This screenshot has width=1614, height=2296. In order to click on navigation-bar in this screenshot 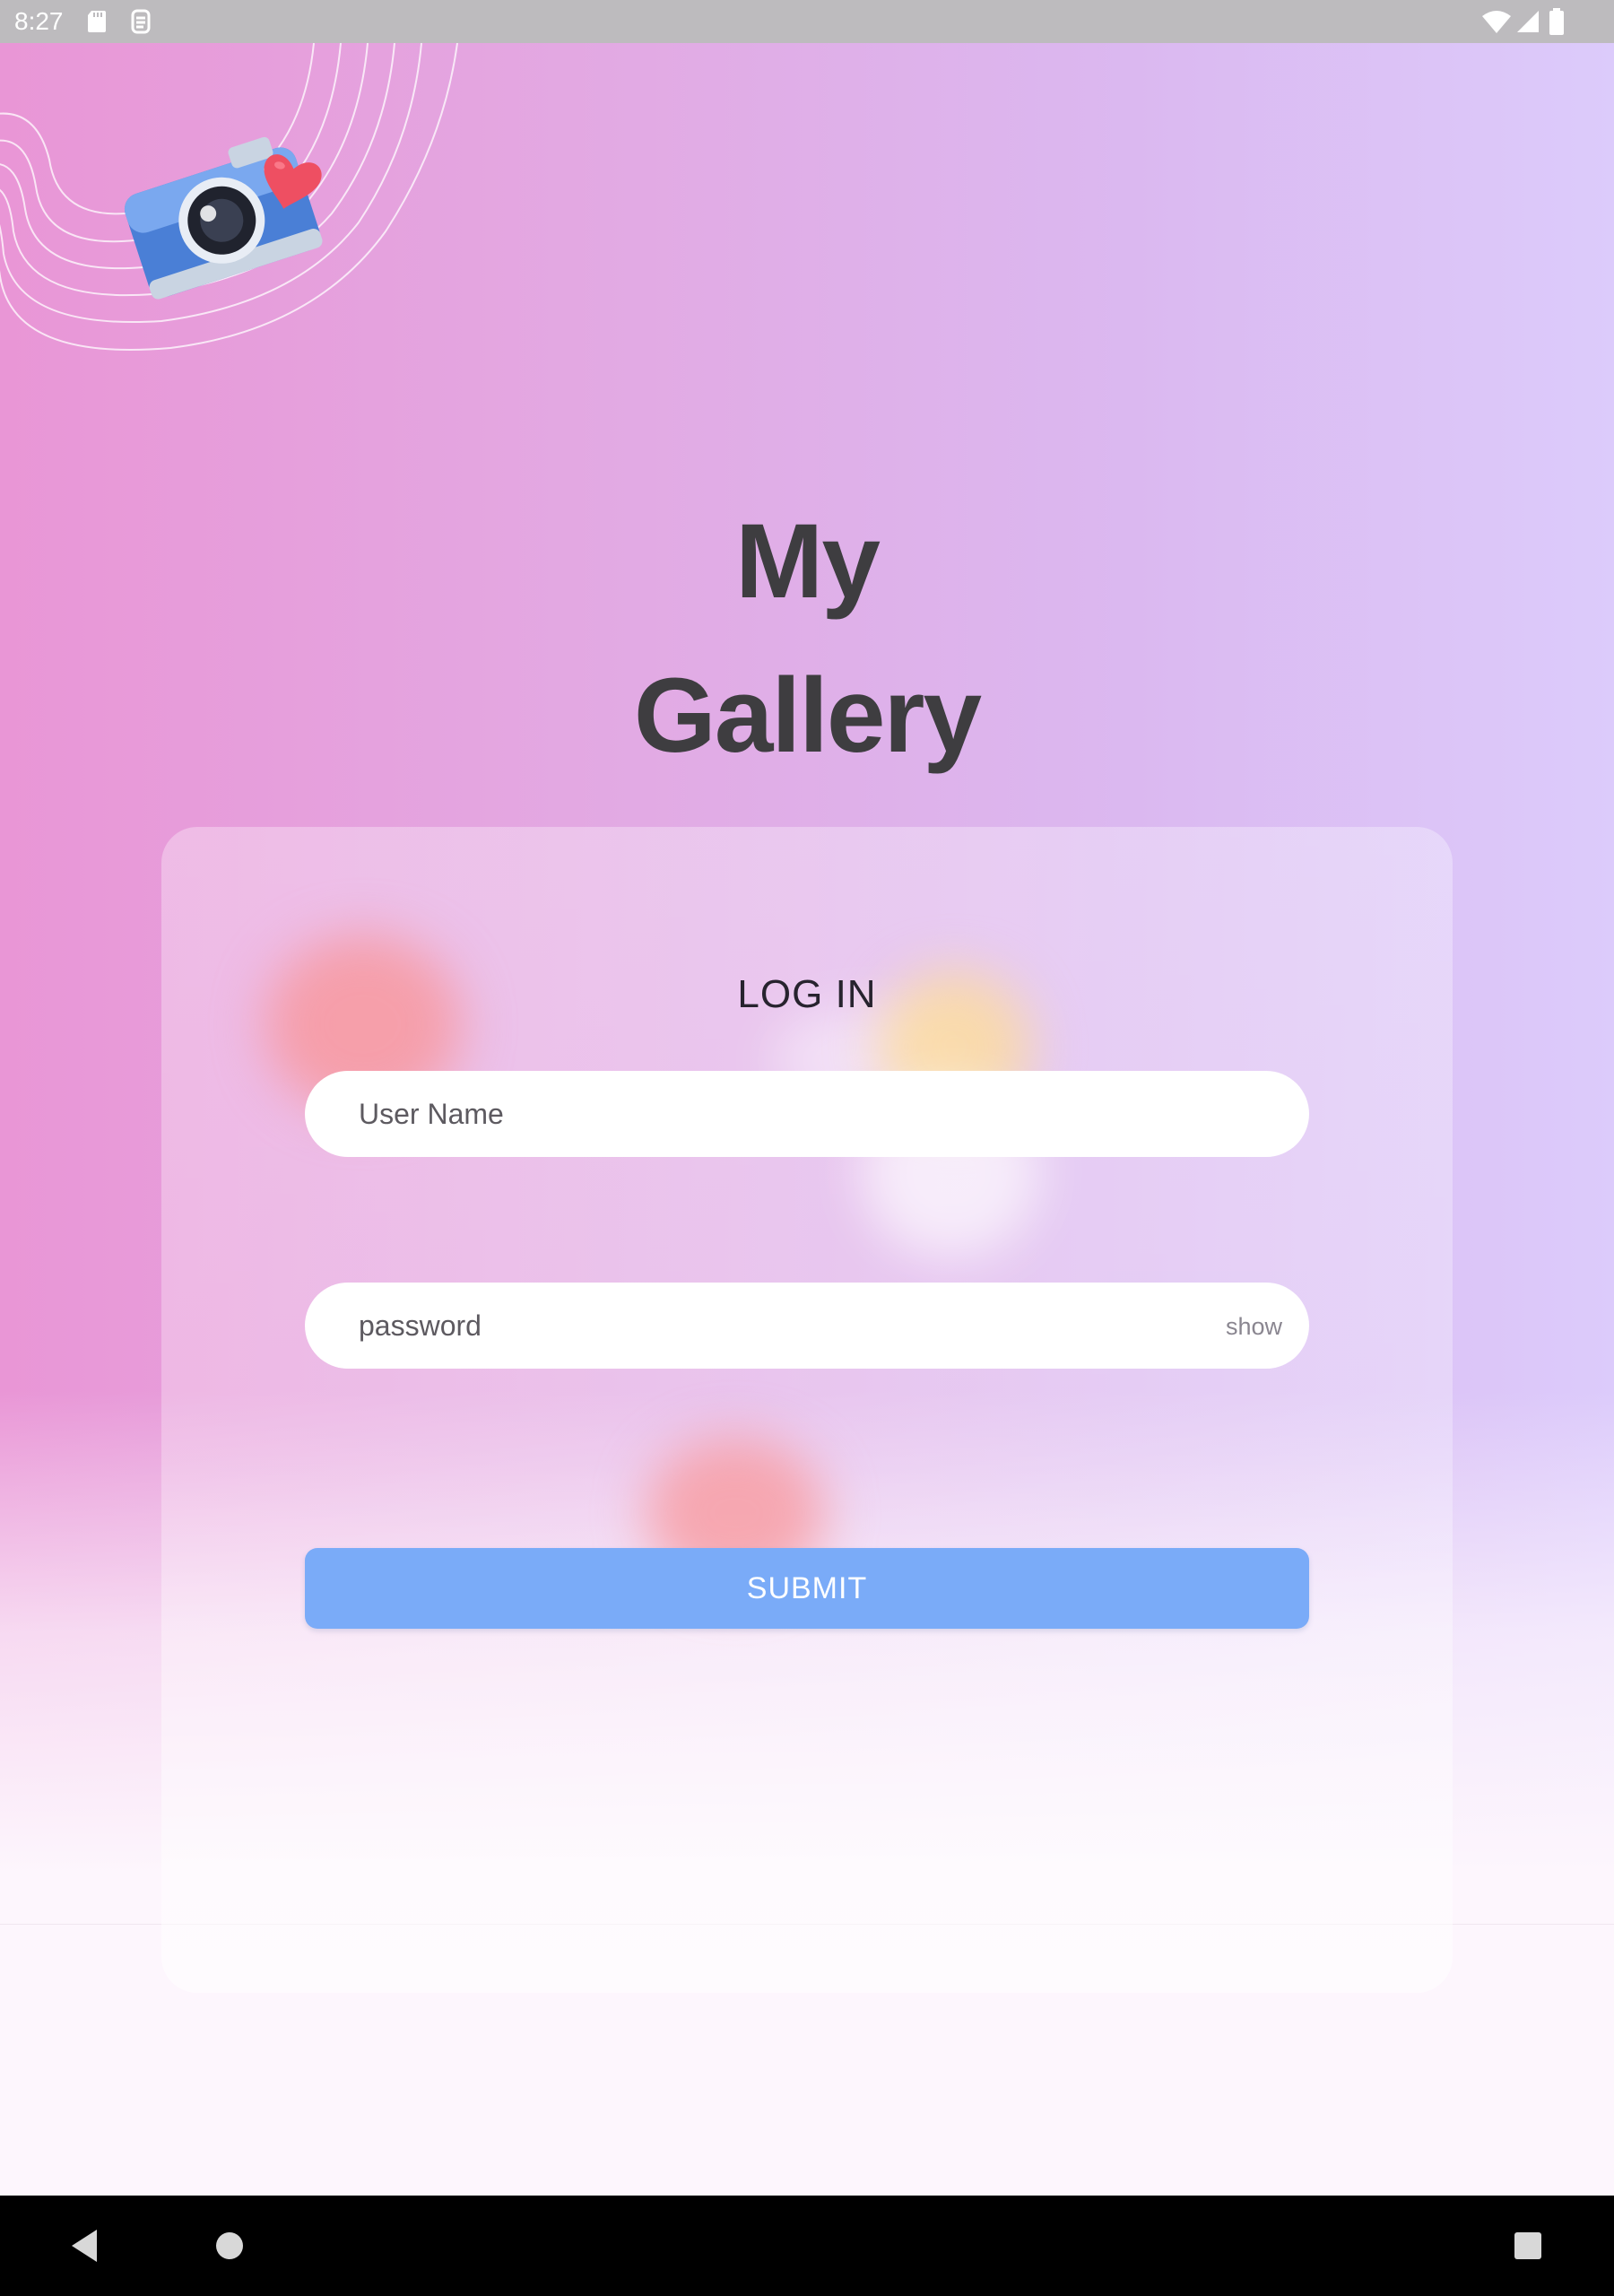, I will do `click(807, 2246)`.